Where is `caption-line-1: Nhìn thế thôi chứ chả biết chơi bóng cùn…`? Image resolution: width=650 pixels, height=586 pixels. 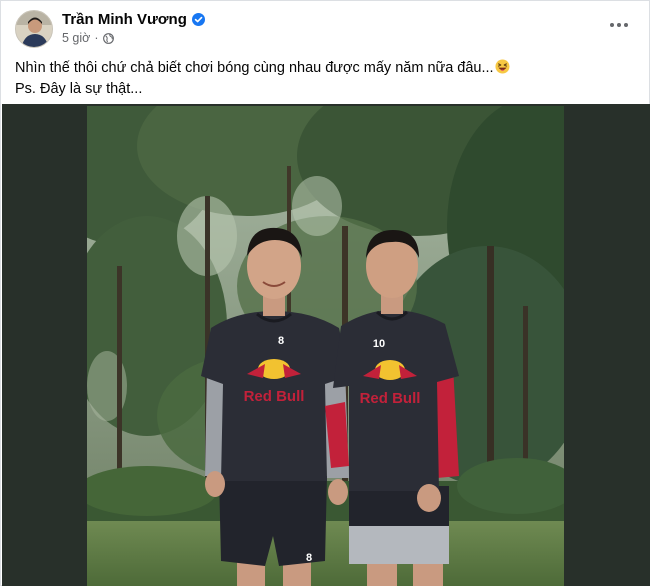
caption-line-1: Nhìn thế thôi chứ chả biết chơi bóng cùn… is located at coordinates (254, 68).